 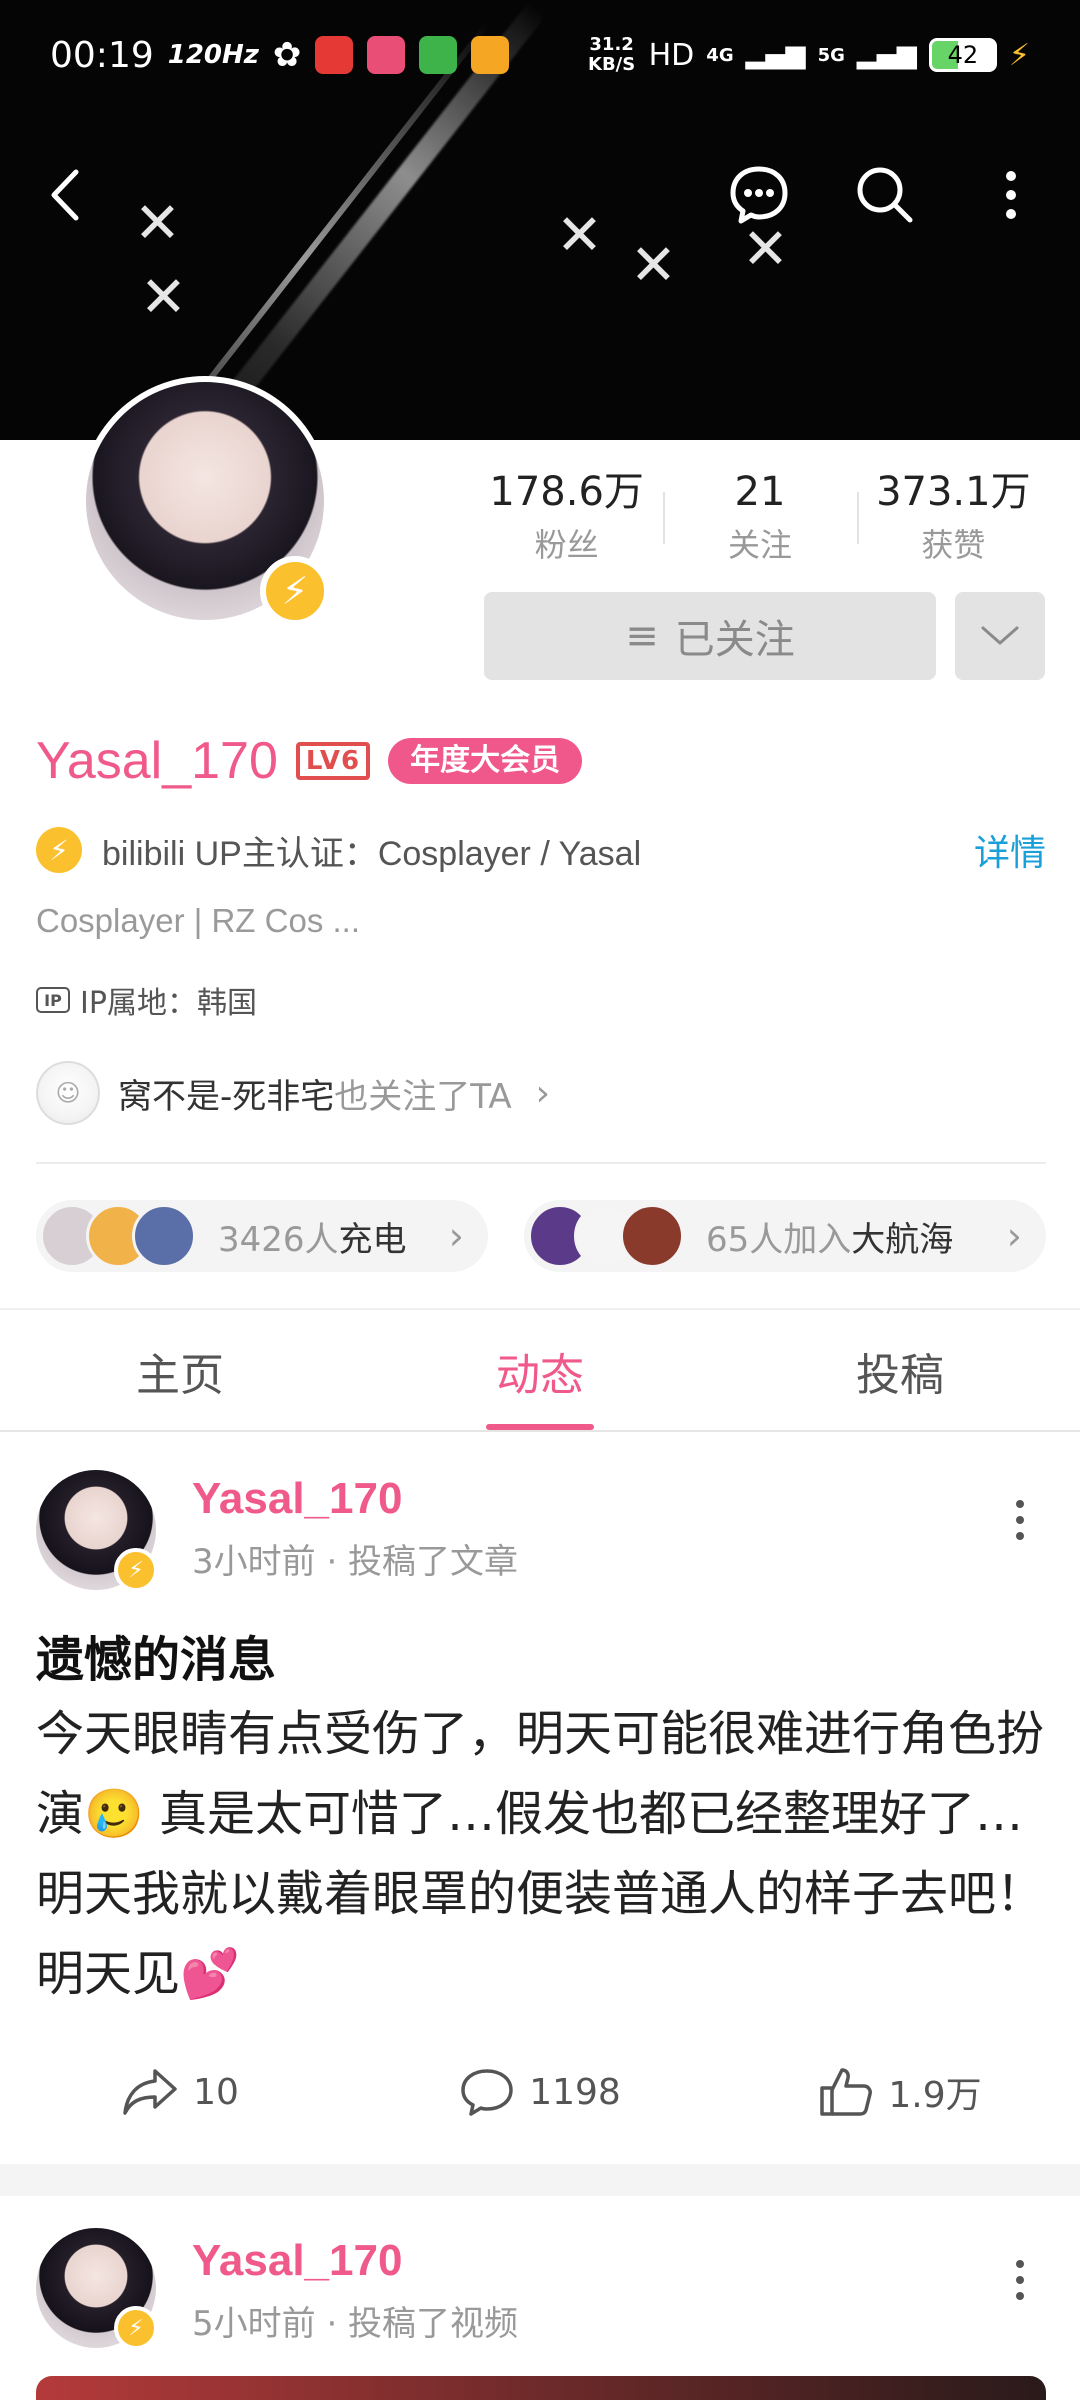 I want to click on comment-button: 1198, so click(x=540, y=2092).